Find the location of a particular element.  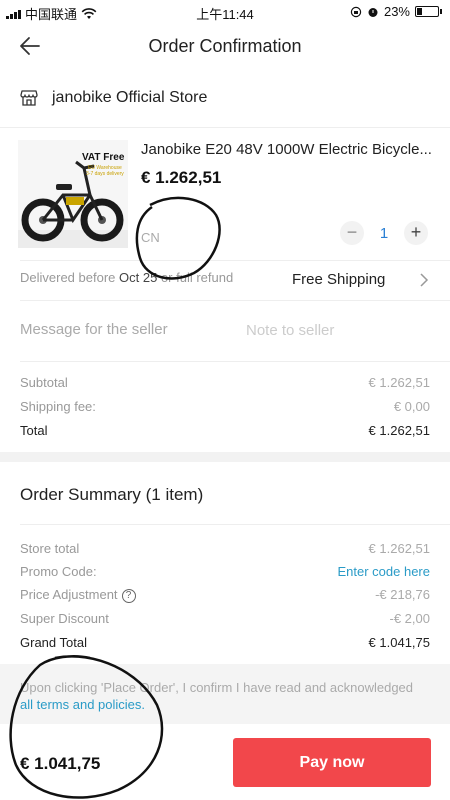

battery-percent: 23% is located at coordinates (396, 11).